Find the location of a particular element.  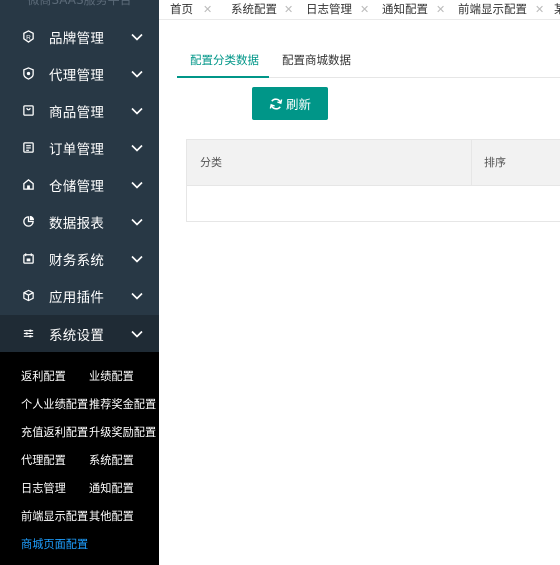

sidebar-item-label: 系统设置 is located at coordinates (77, 335).